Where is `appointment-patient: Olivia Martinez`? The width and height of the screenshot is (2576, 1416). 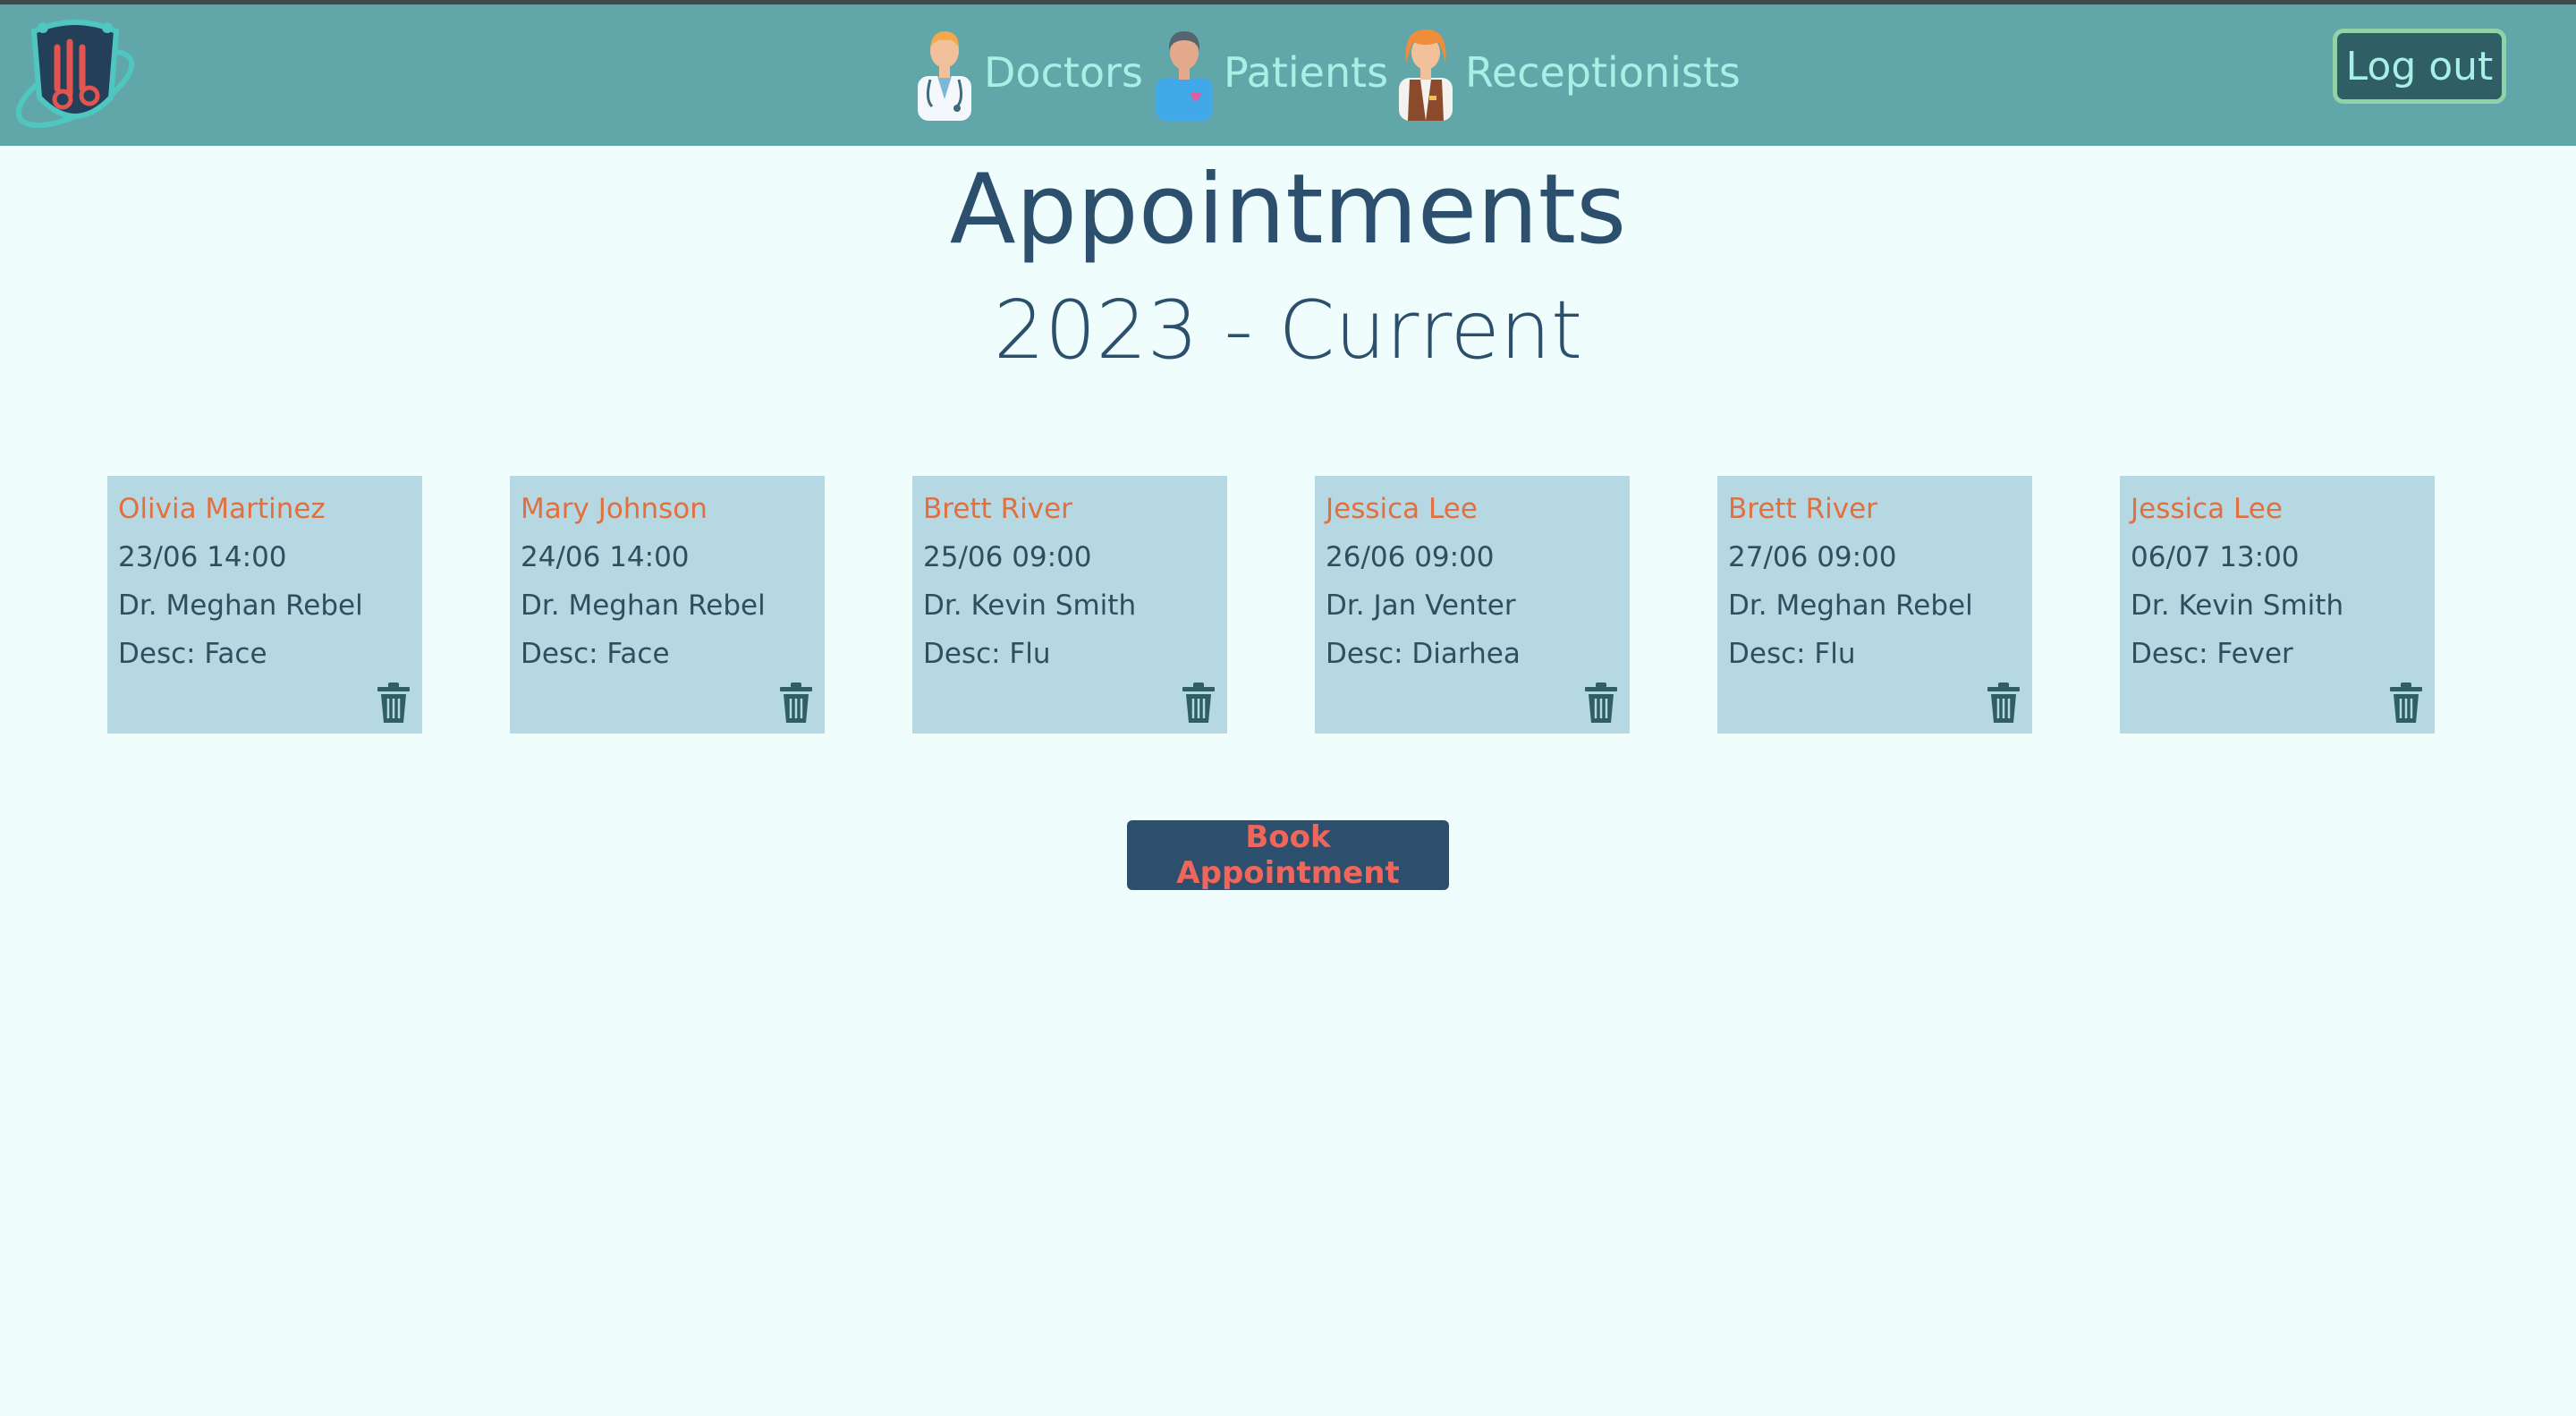
appointment-patient: Olivia Martinez is located at coordinates (222, 509).